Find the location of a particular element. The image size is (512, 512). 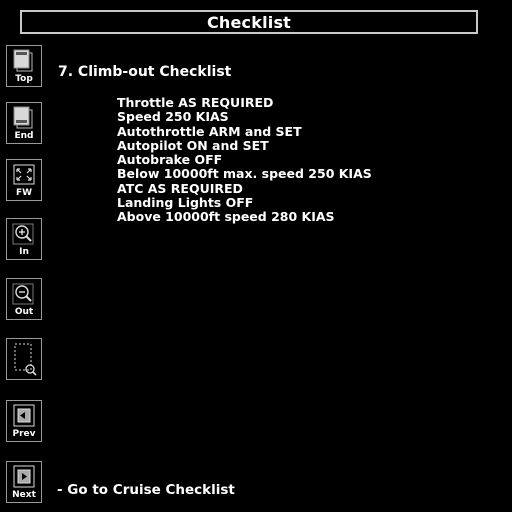

checklist-item: ATC AS REQUIRED is located at coordinates (180, 188).